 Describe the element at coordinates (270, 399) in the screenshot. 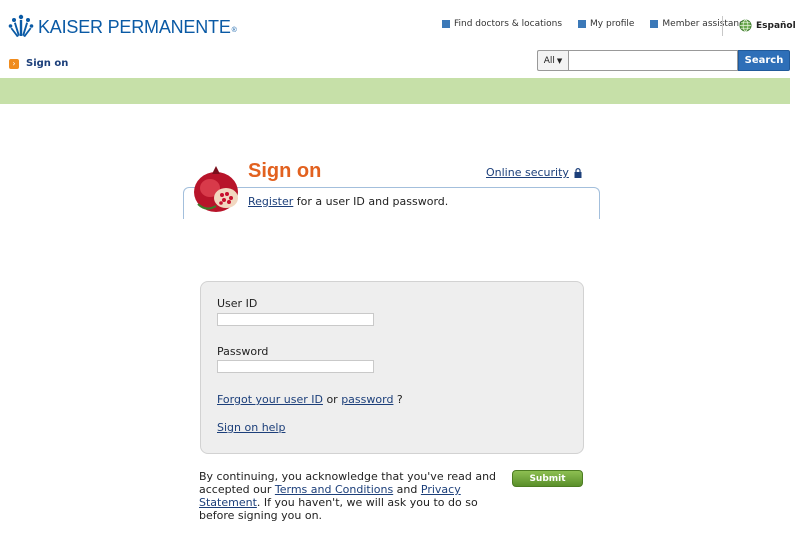

I see `forgot-user-id-link: Forgot your user ID` at that location.